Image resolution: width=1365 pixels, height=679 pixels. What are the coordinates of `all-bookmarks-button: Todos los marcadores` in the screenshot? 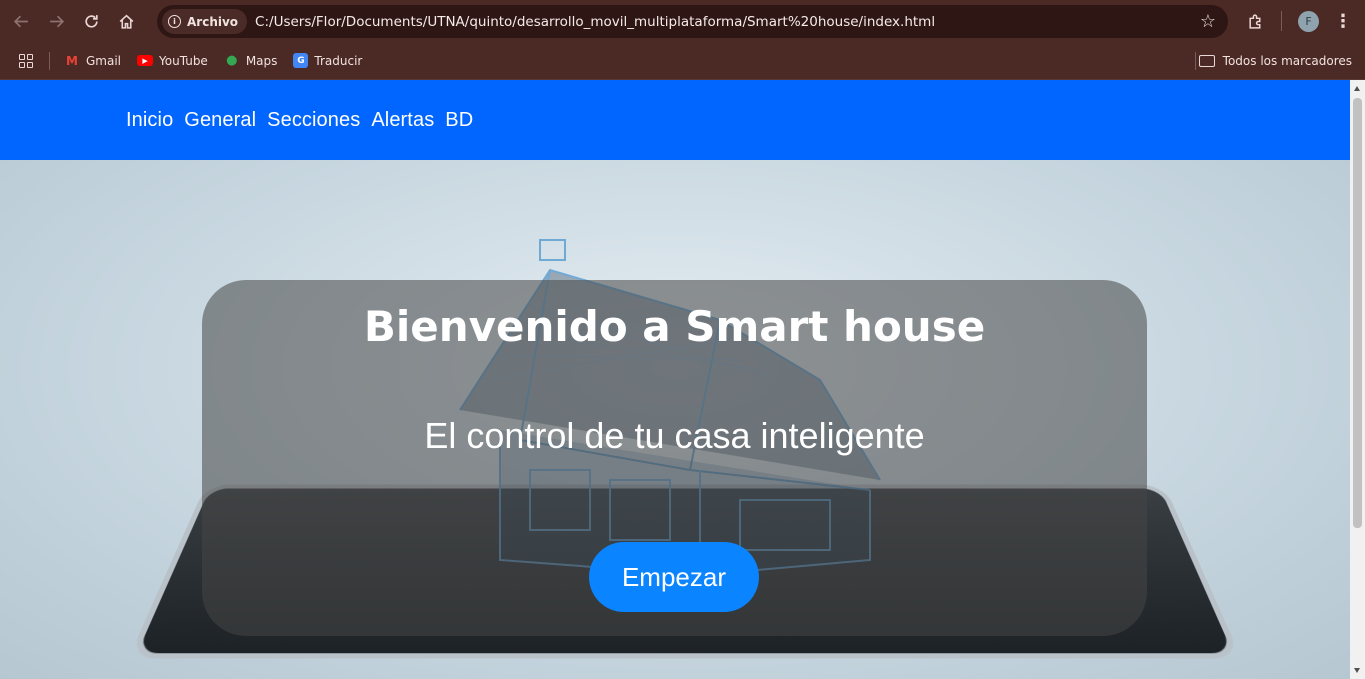 It's located at (1275, 60).